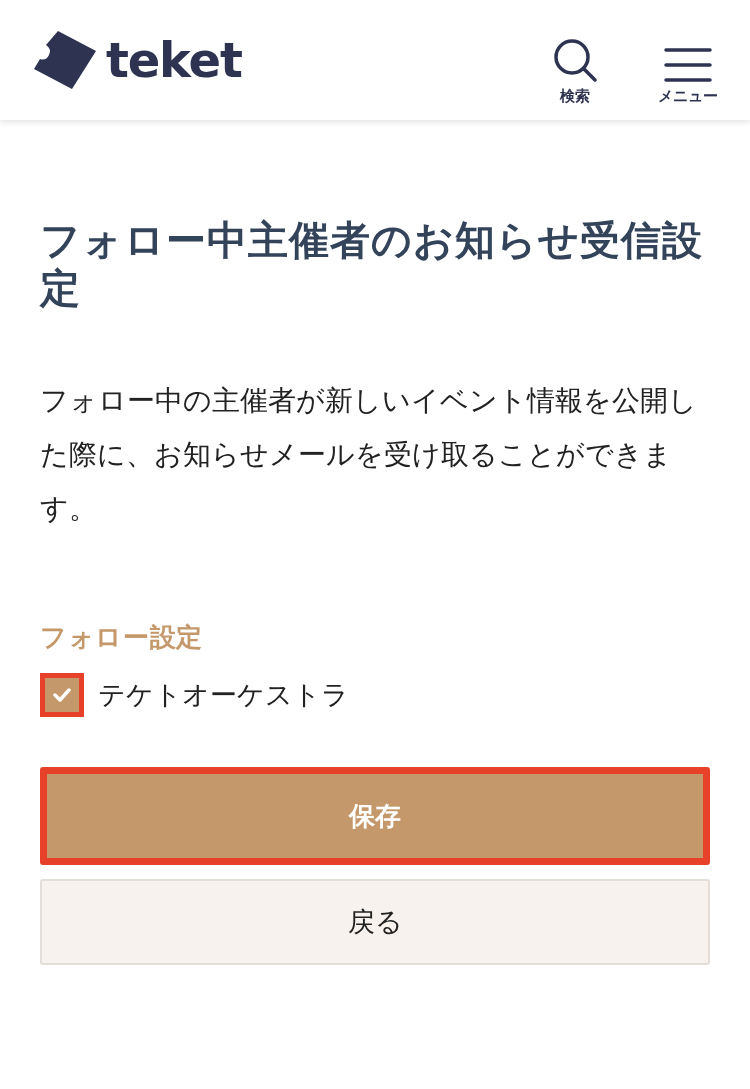  Describe the element at coordinates (174, 60) in the screenshot. I see `logo-text: teket` at that location.